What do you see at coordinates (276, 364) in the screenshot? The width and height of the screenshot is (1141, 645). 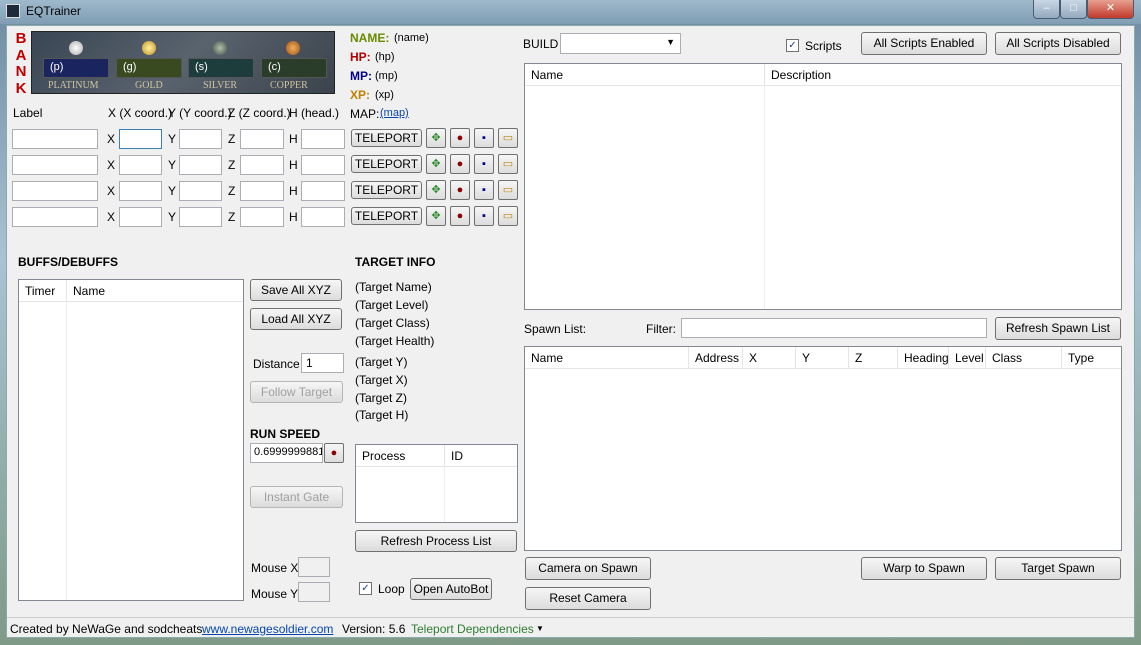 I see `distance-label: Distance` at bounding box center [276, 364].